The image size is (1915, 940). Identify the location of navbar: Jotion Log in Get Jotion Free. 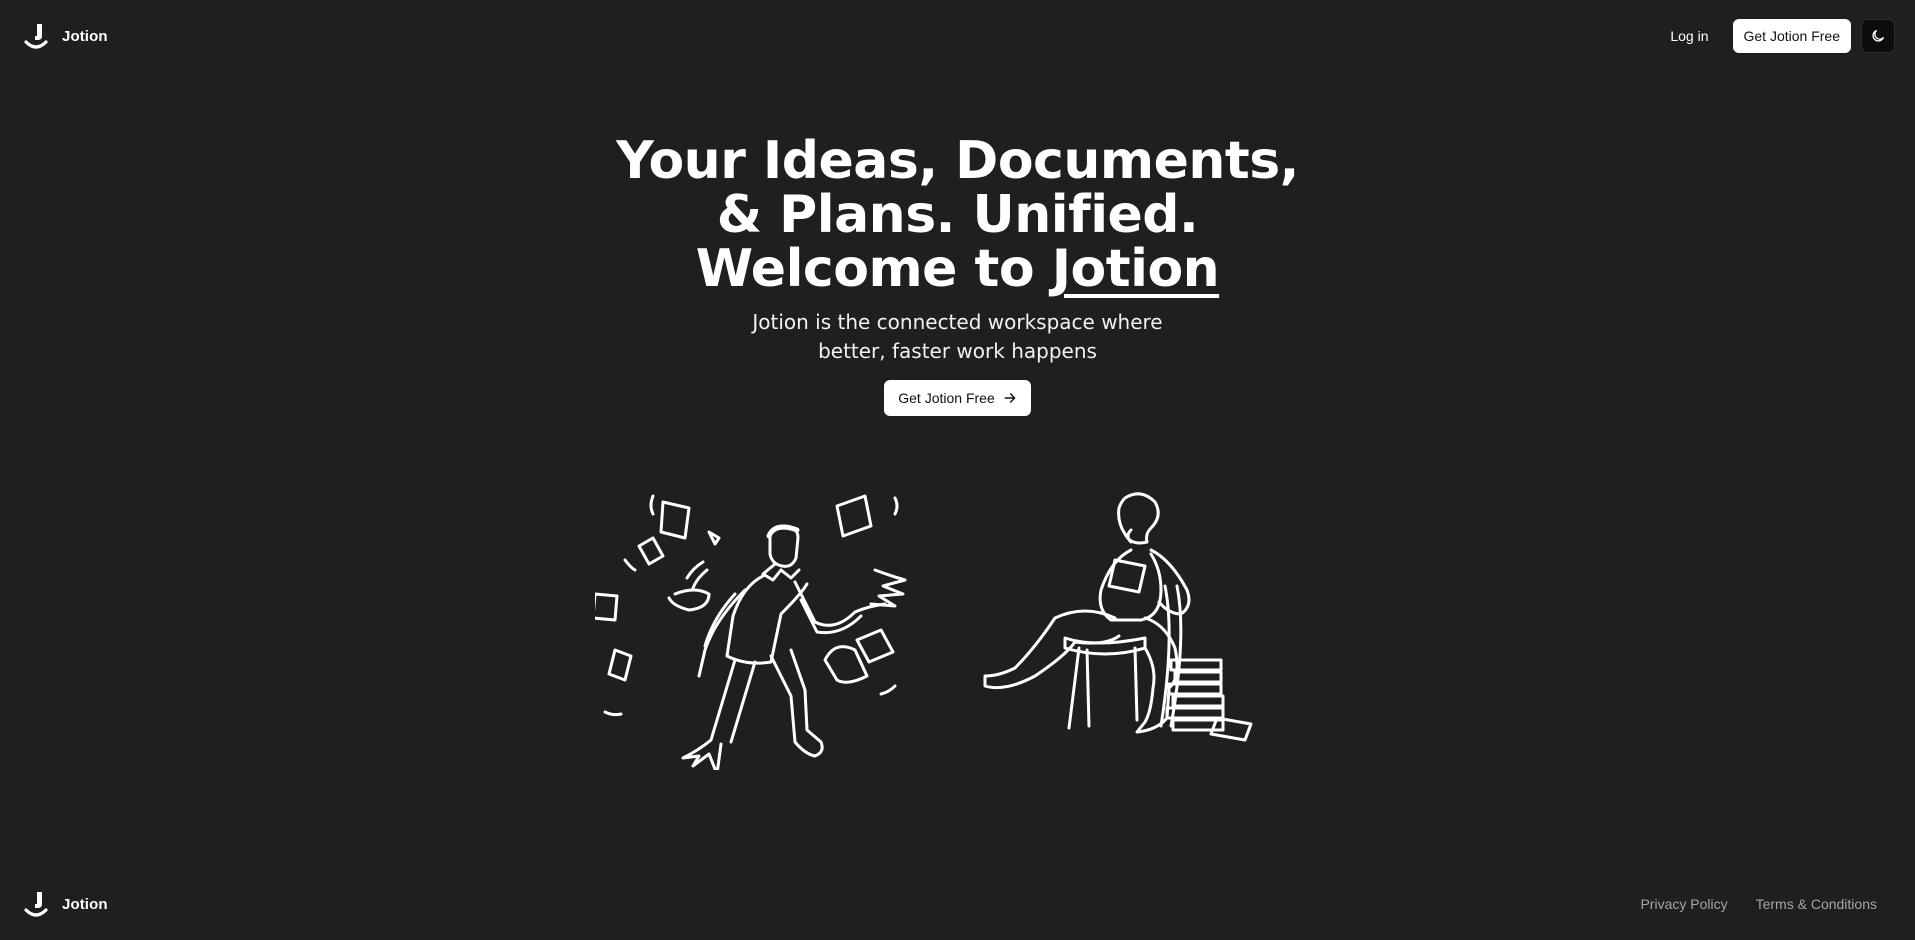
(957, 36).